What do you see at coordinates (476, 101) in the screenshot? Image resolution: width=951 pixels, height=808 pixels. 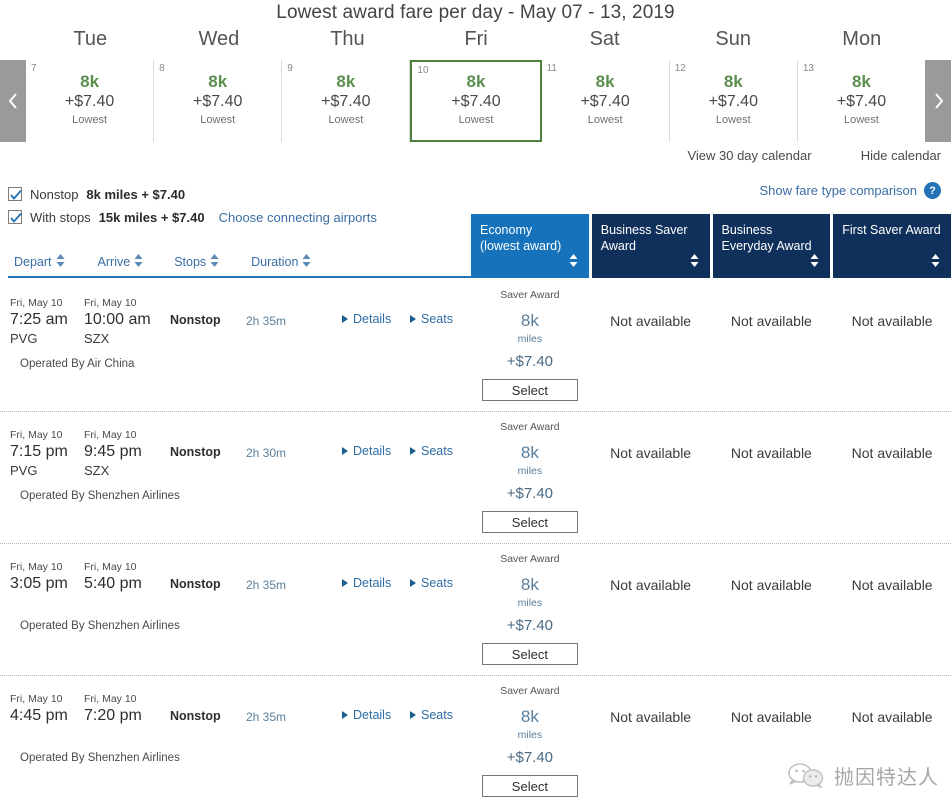 I see `calendar-day-cell: 10 8k +$7.40 Lowest` at bounding box center [476, 101].